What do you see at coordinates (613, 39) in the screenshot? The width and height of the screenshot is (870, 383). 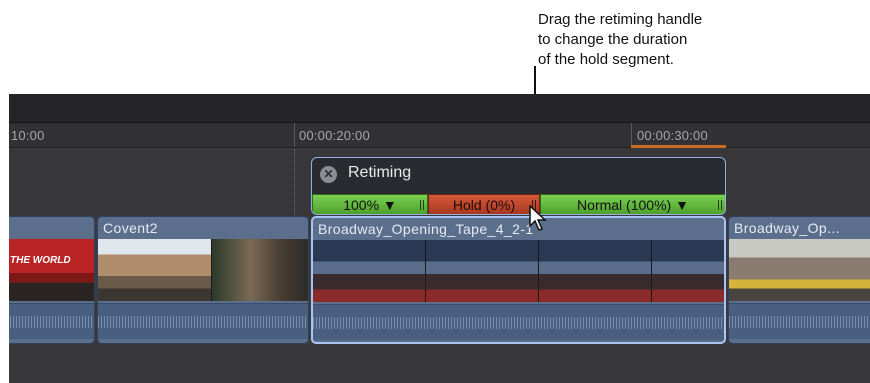 I see `callout-line-2: to change the duration` at bounding box center [613, 39].